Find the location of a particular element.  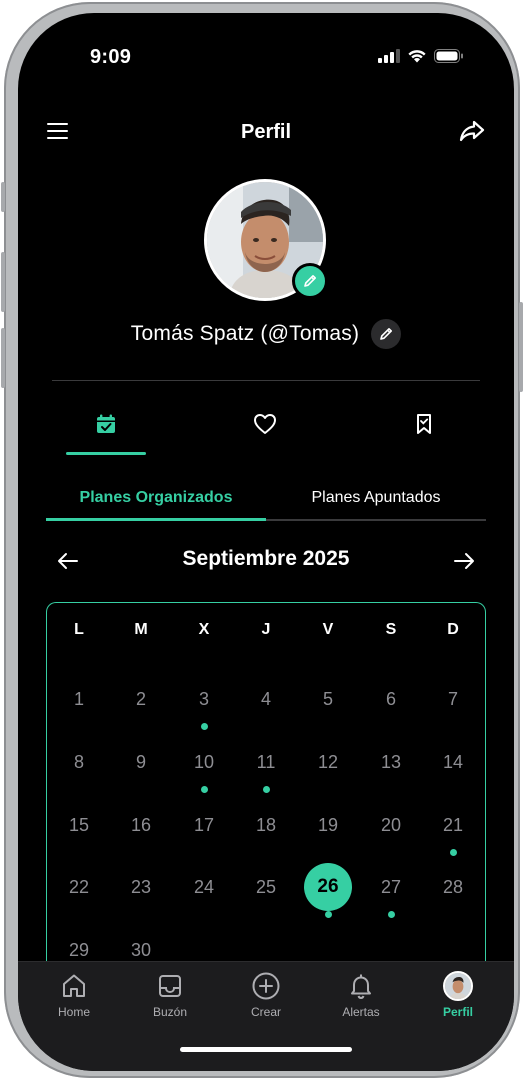

inbox-icon is located at coordinates (170, 986).